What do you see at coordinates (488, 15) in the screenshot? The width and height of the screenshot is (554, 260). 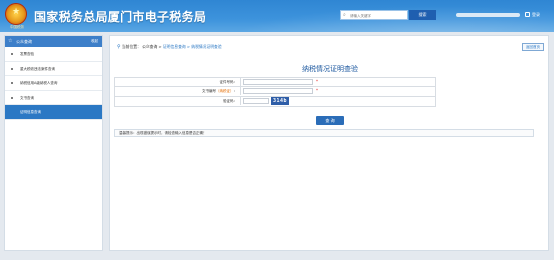 I see `header-bar` at bounding box center [488, 15].